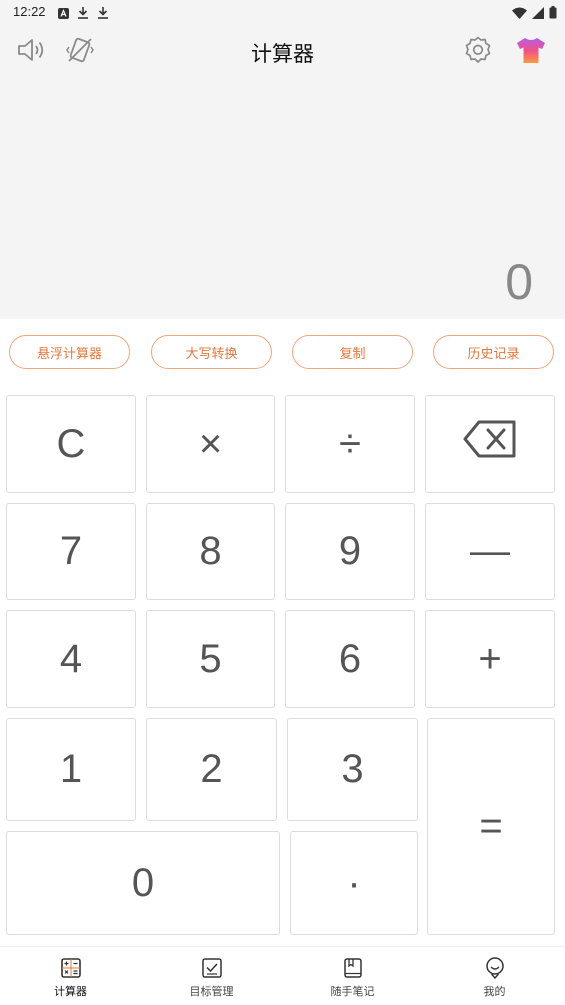 The width and height of the screenshot is (565, 1005). What do you see at coordinates (71, 551) in the screenshot?
I see `digit-7-key: 7` at bounding box center [71, 551].